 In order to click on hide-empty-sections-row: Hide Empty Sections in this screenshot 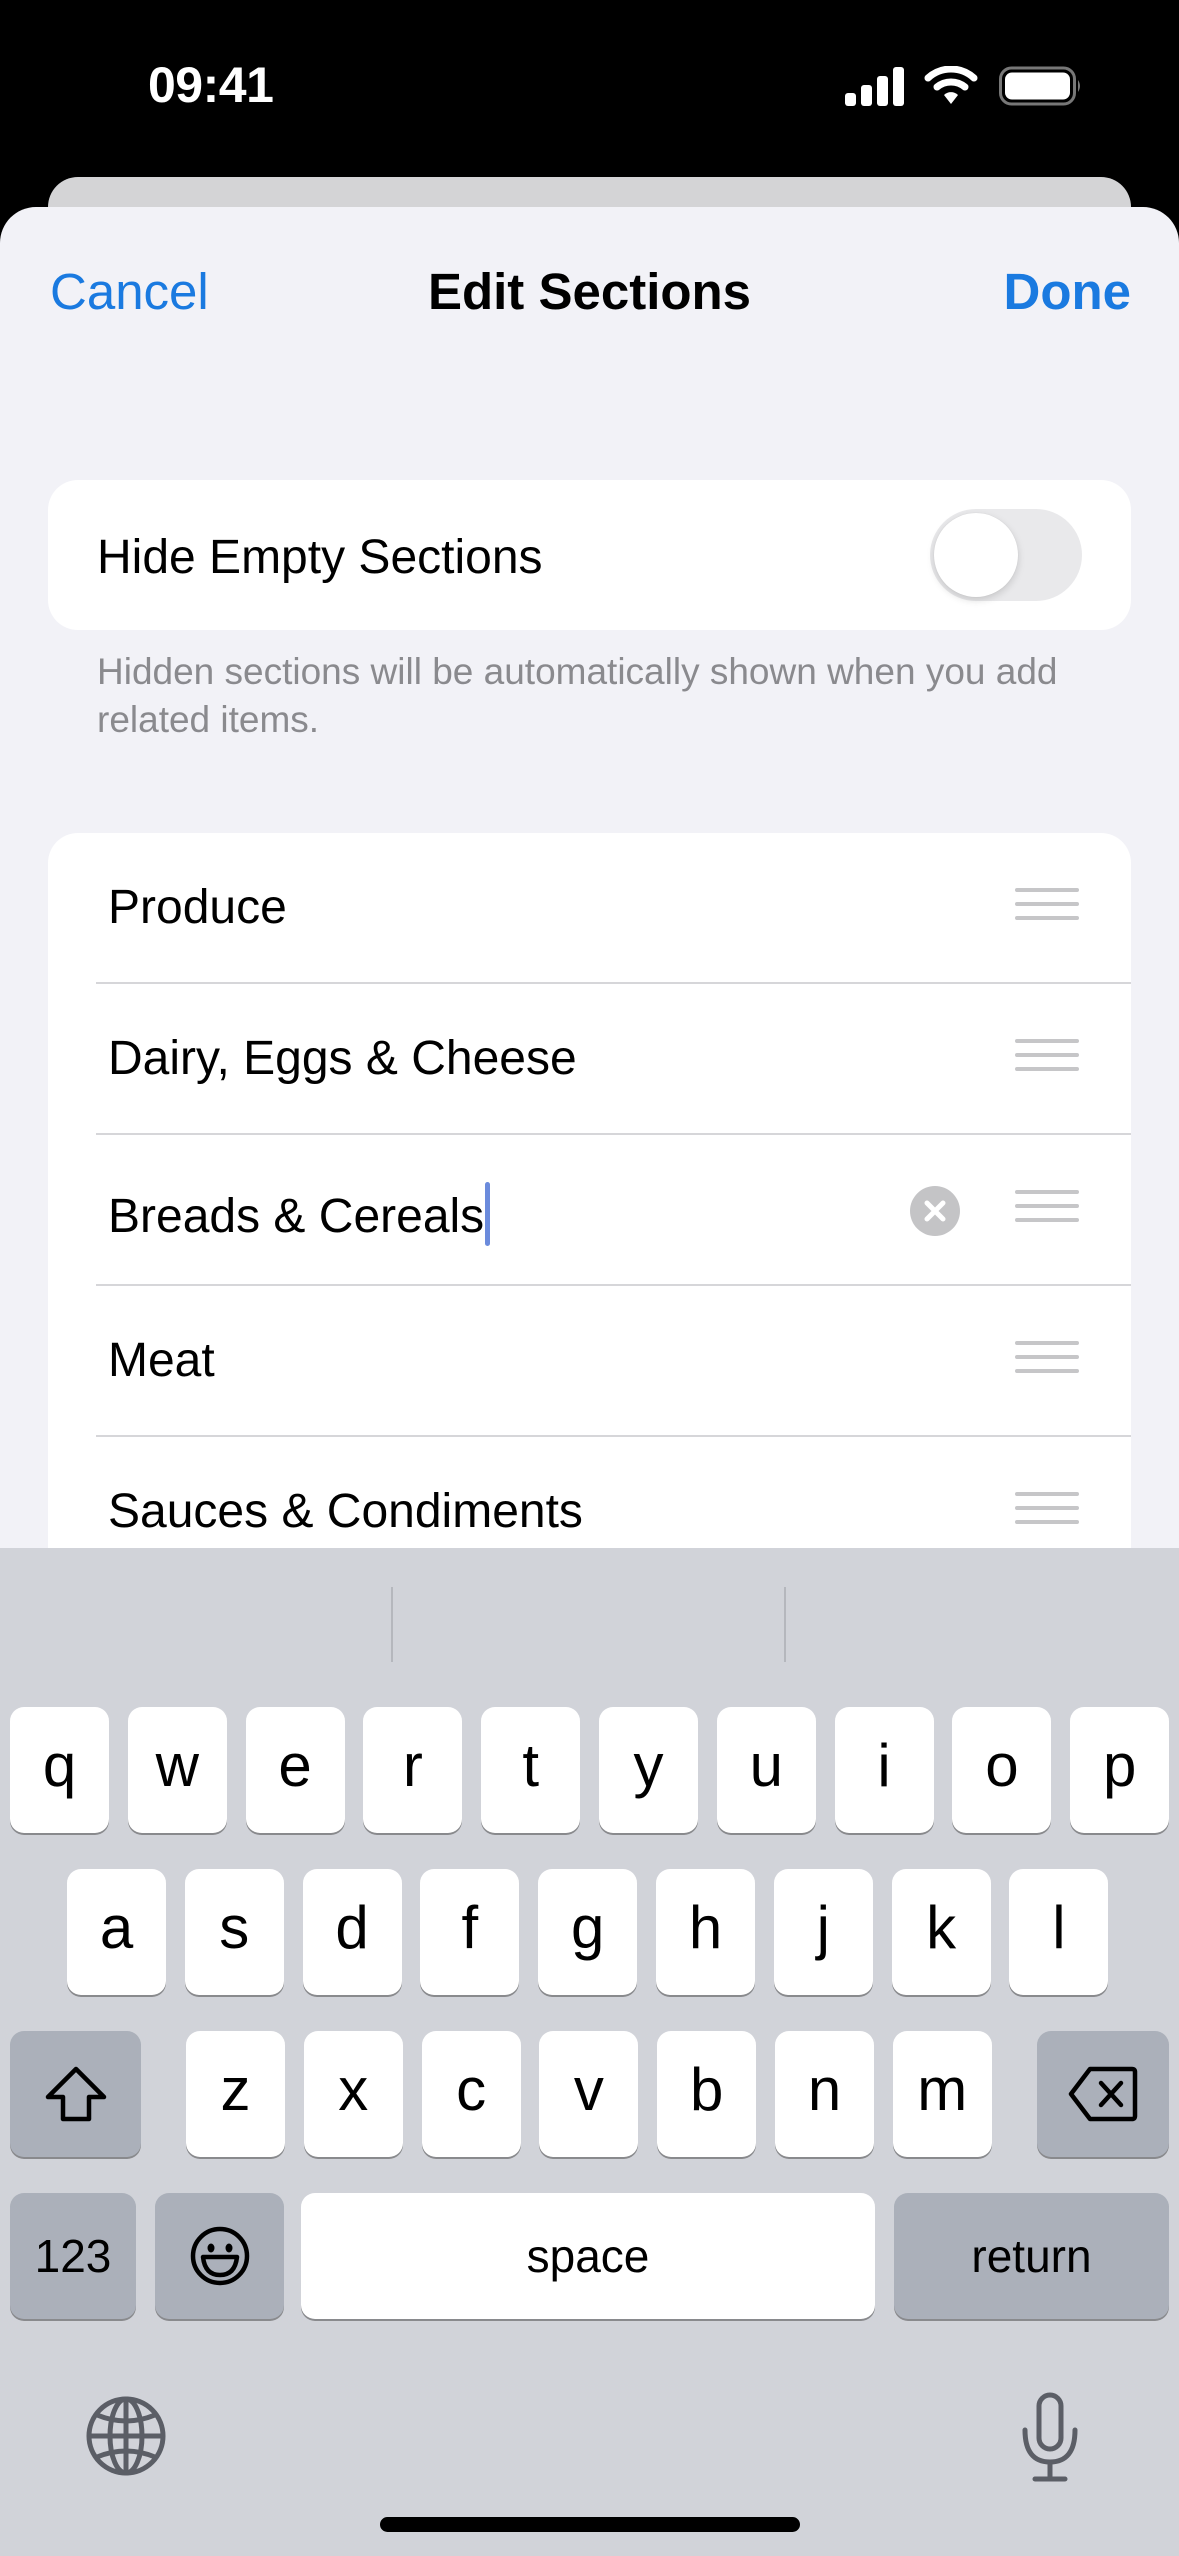, I will do `click(589, 555)`.